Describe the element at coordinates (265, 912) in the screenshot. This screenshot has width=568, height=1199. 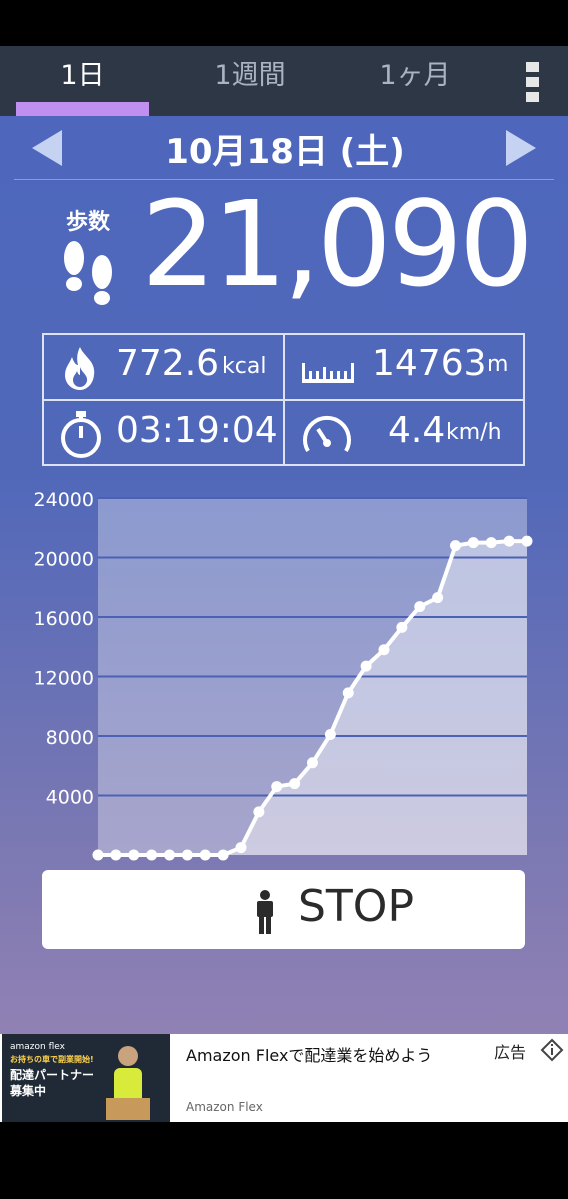
I see `walking-person-icon` at that location.